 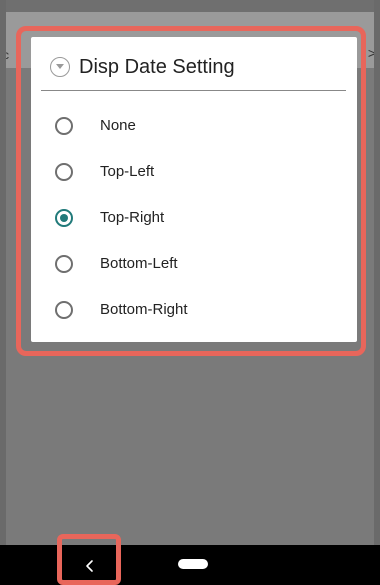 What do you see at coordinates (194, 129) in the screenshot?
I see `option-none: None` at bounding box center [194, 129].